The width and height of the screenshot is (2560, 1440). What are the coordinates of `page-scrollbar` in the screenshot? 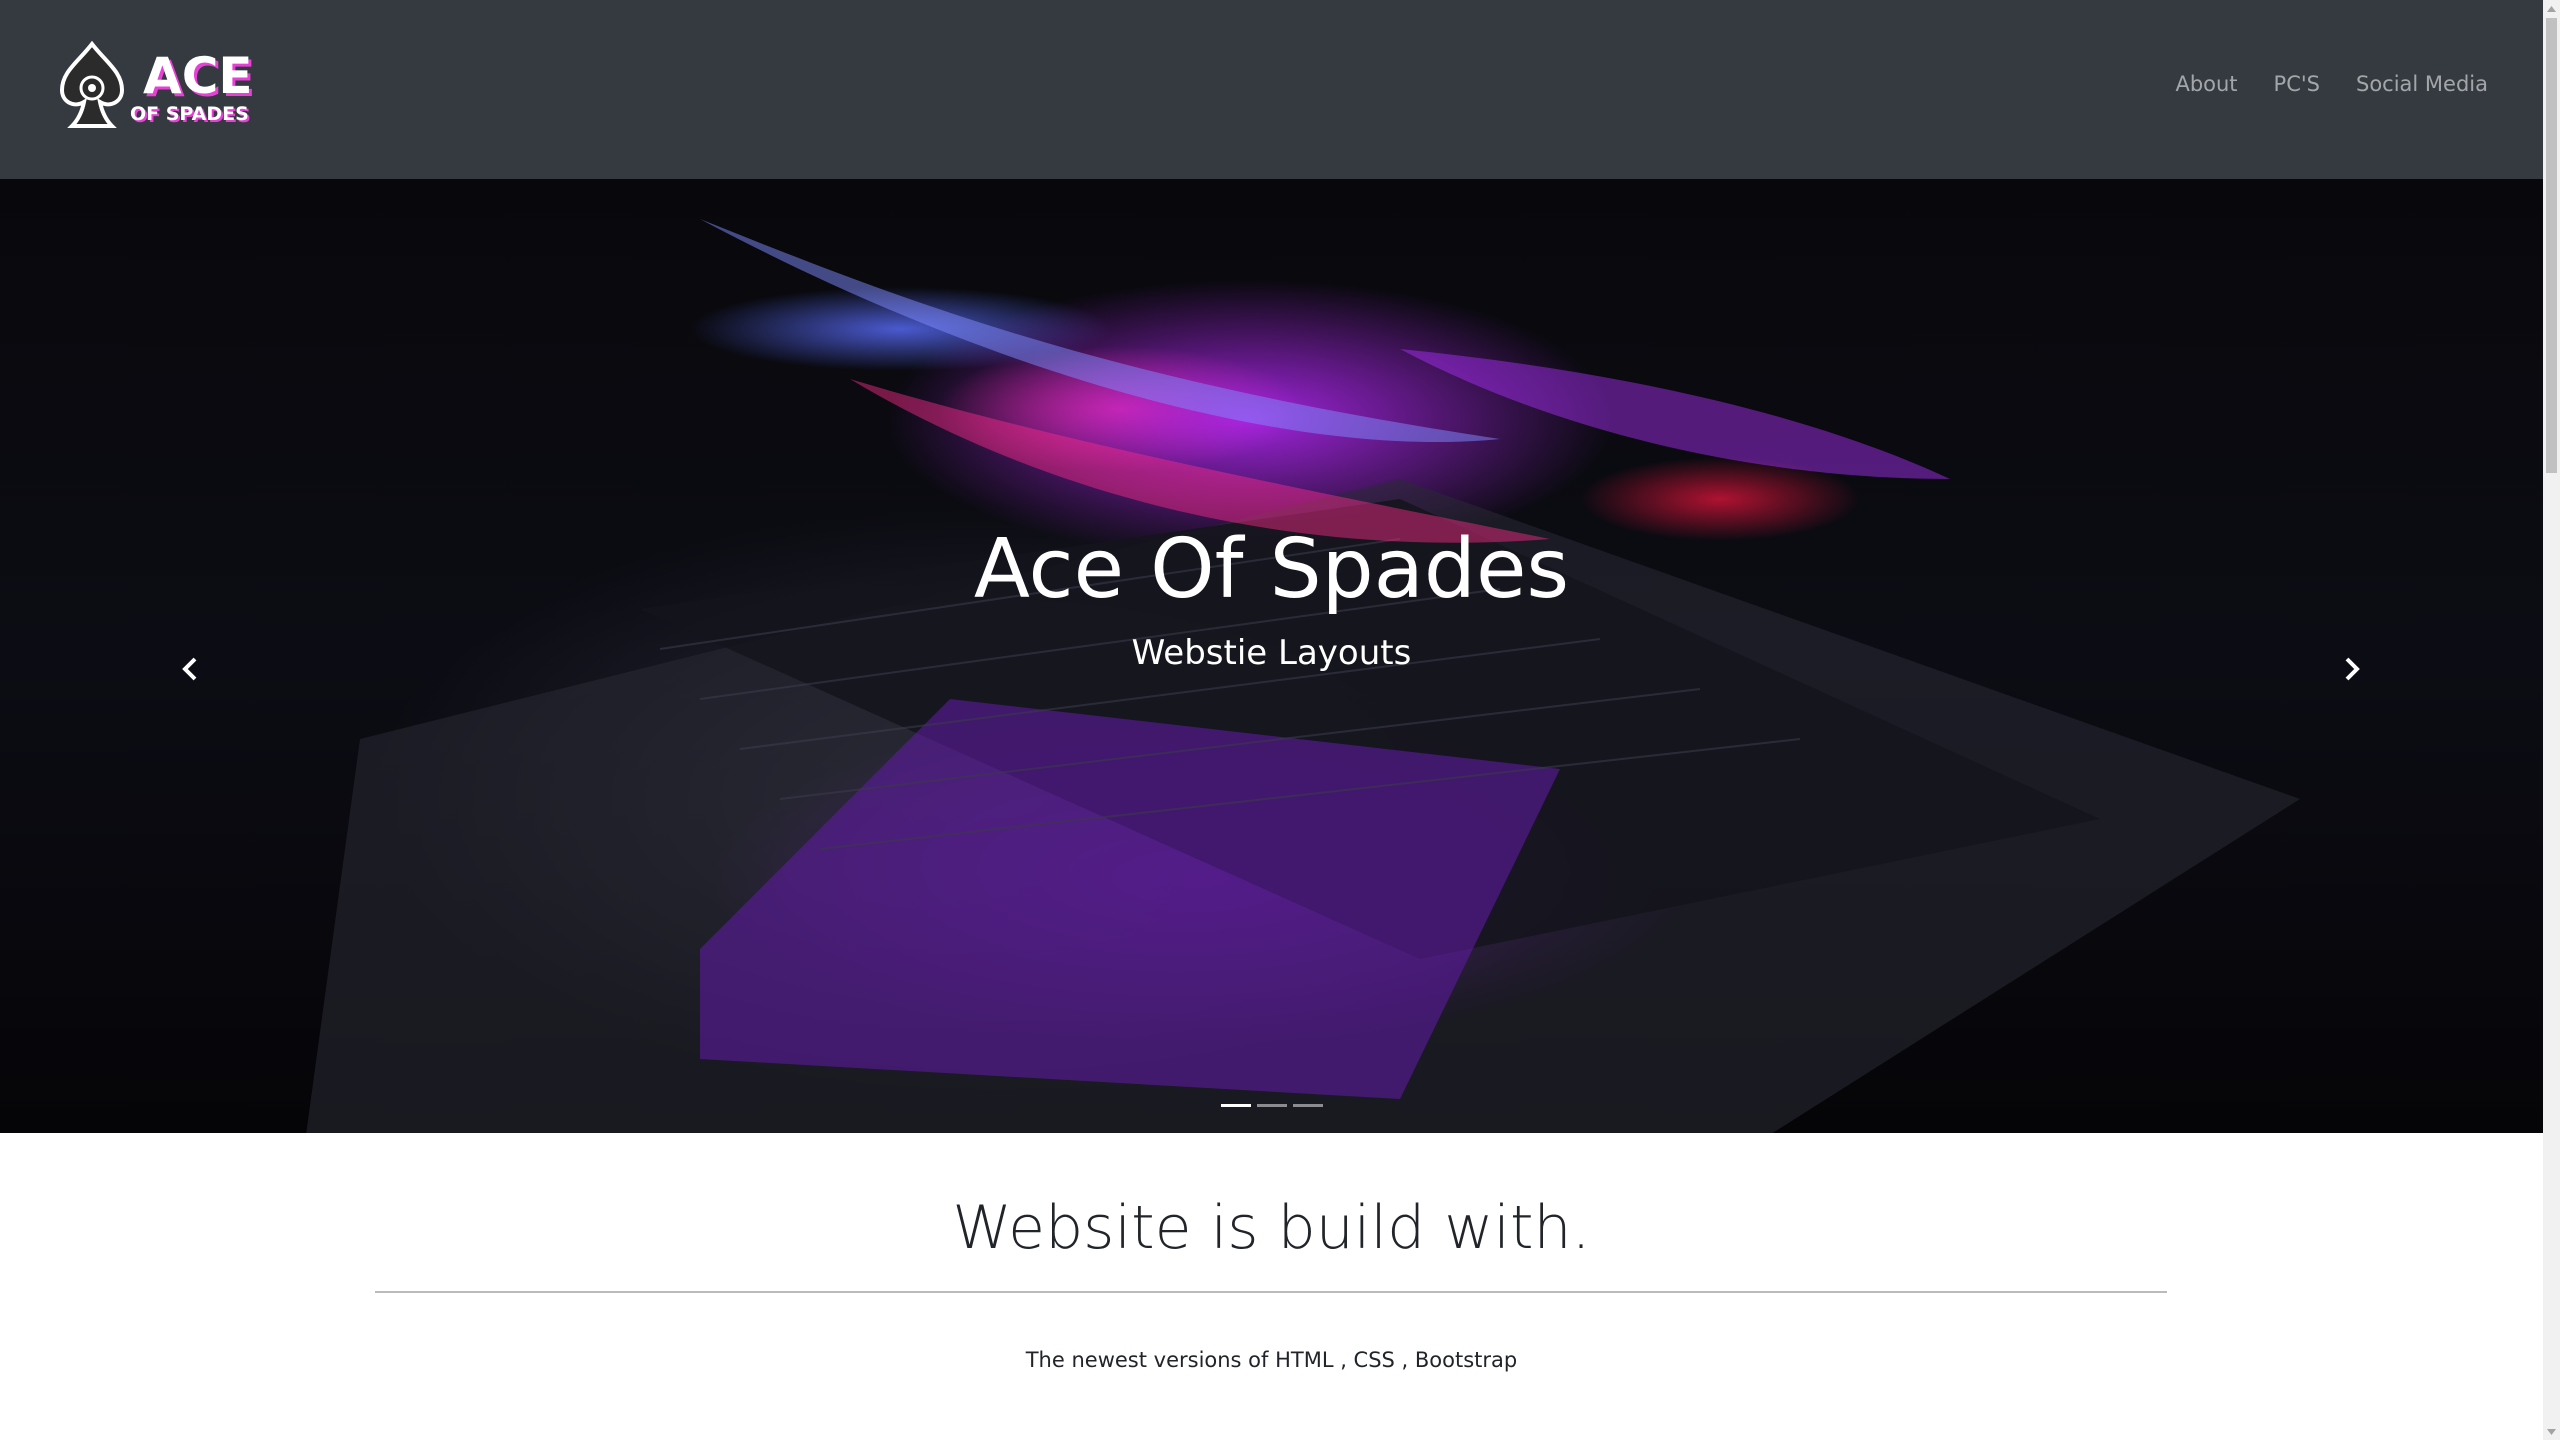 It's located at (2551, 720).